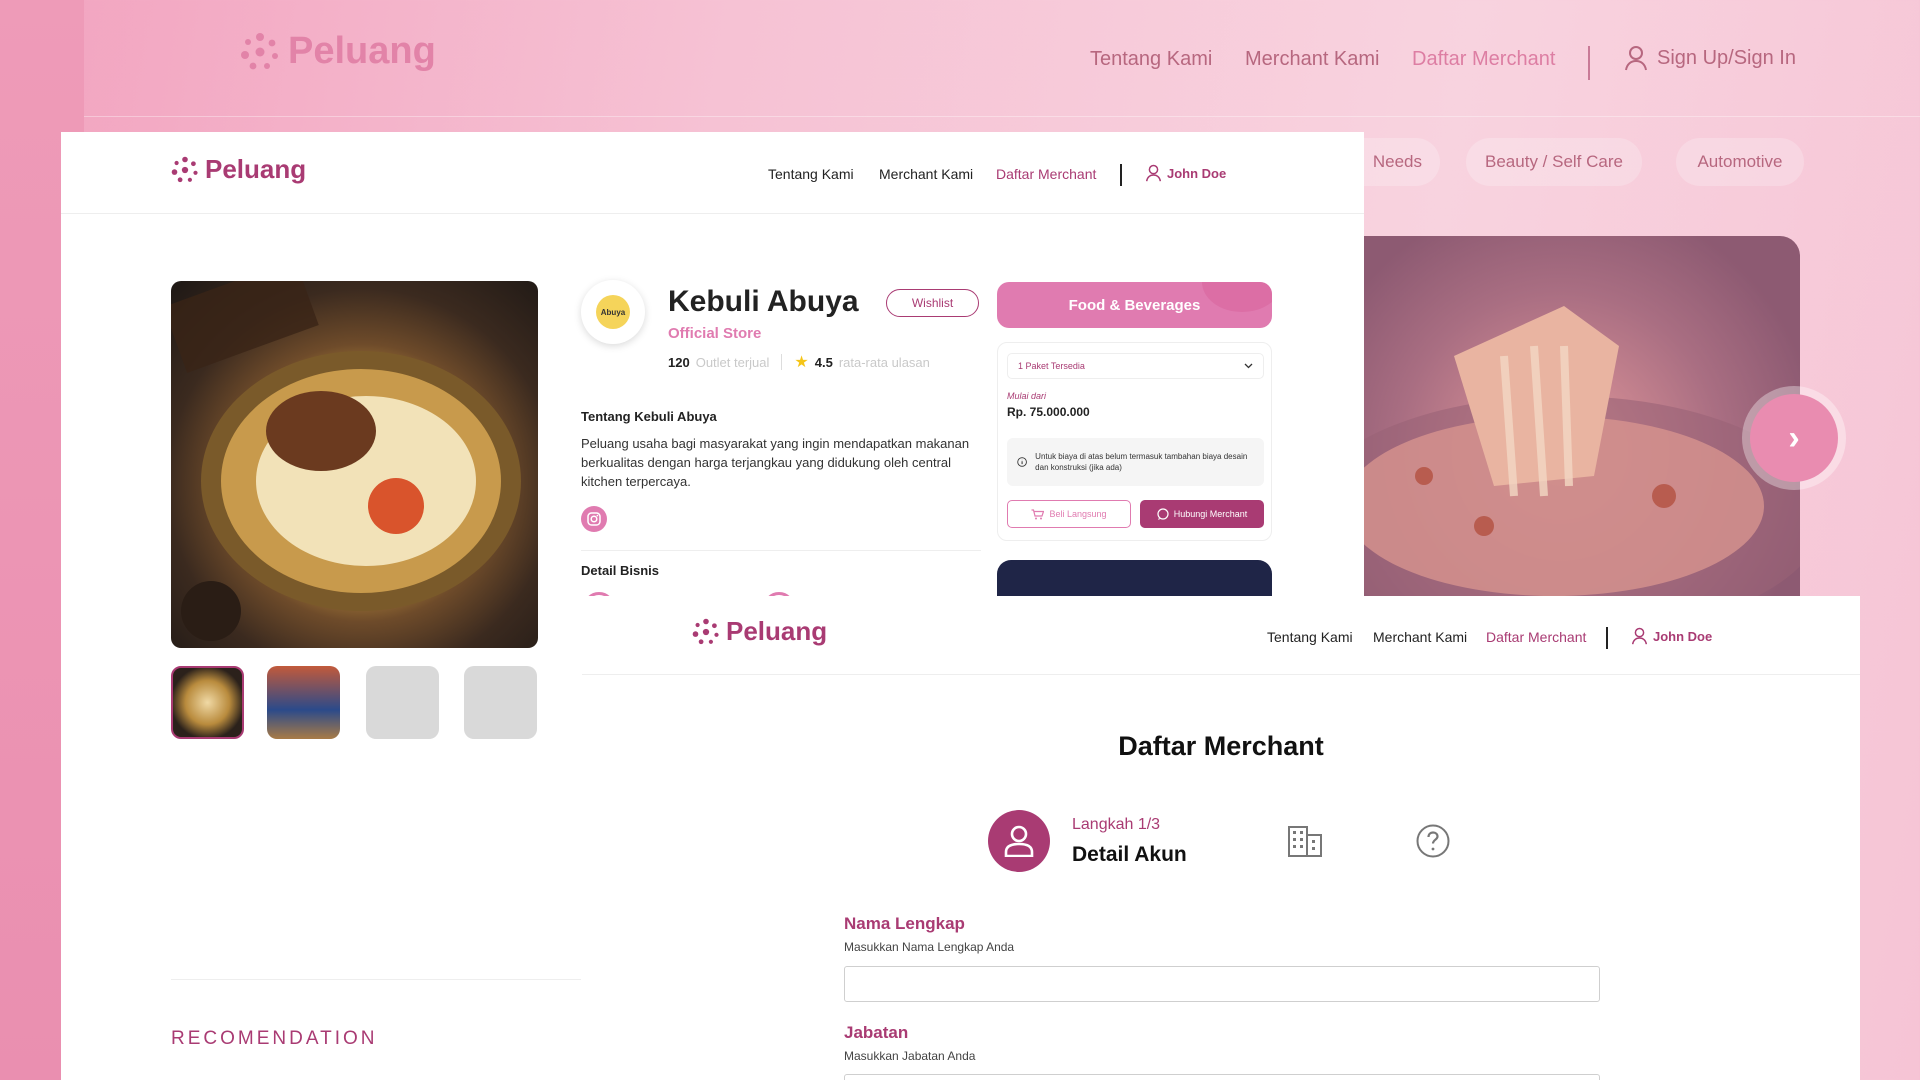 The image size is (1920, 1080). I want to click on question-glyph, so click(1433, 841).